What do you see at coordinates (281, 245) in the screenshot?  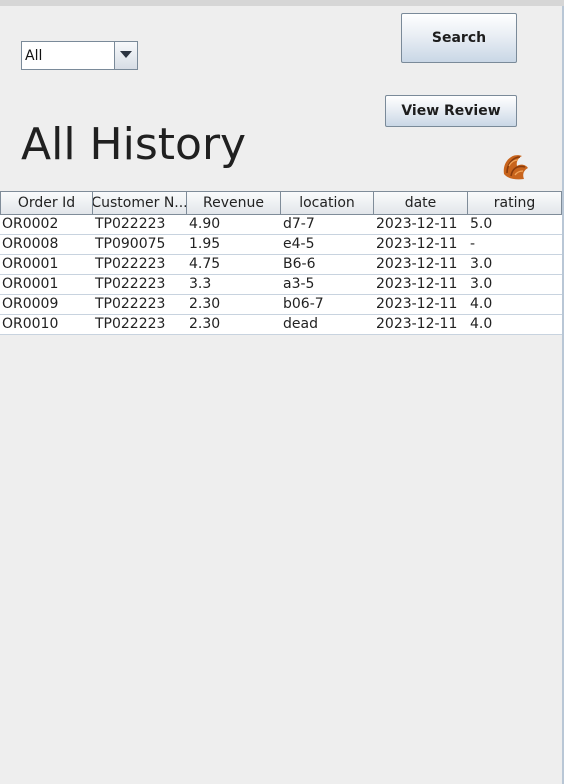 I see `table-row: OR0008 TP090075 1.95 e4-5 2023-12-11 -` at bounding box center [281, 245].